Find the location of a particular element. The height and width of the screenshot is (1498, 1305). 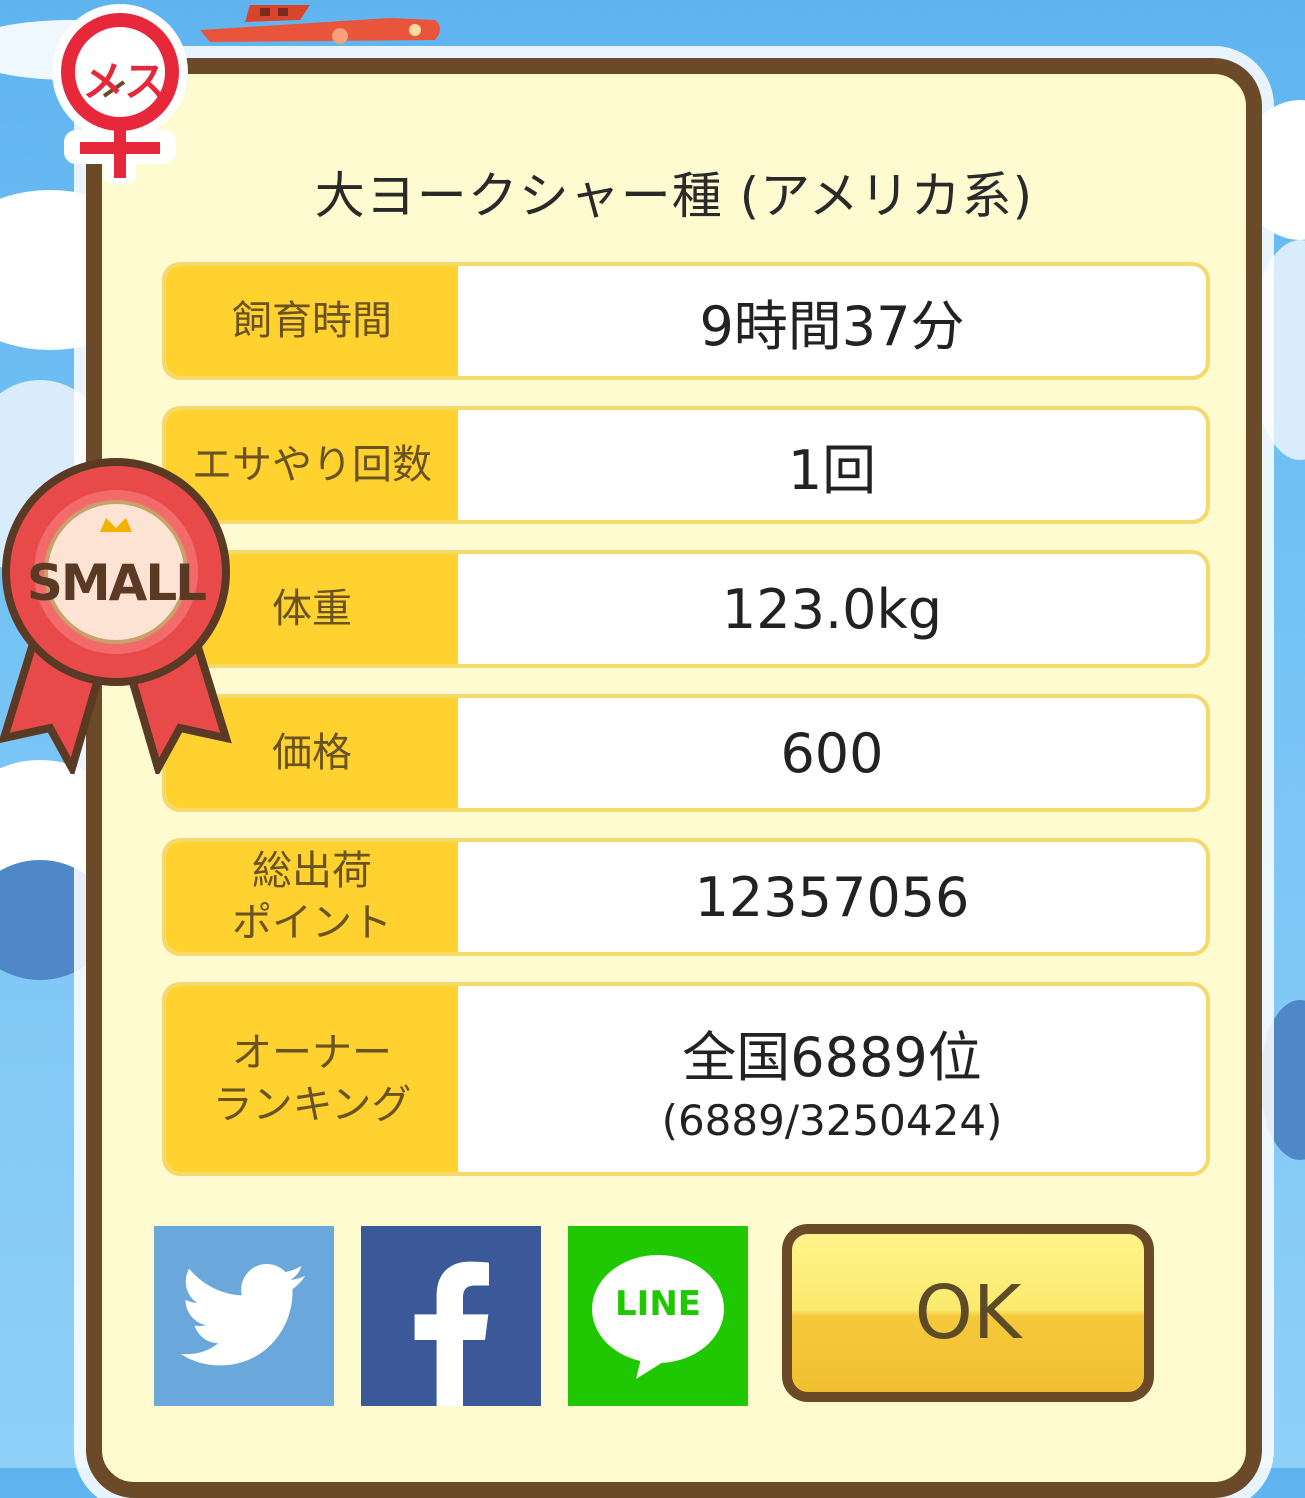

row-value: 123.0kg is located at coordinates (832, 609).